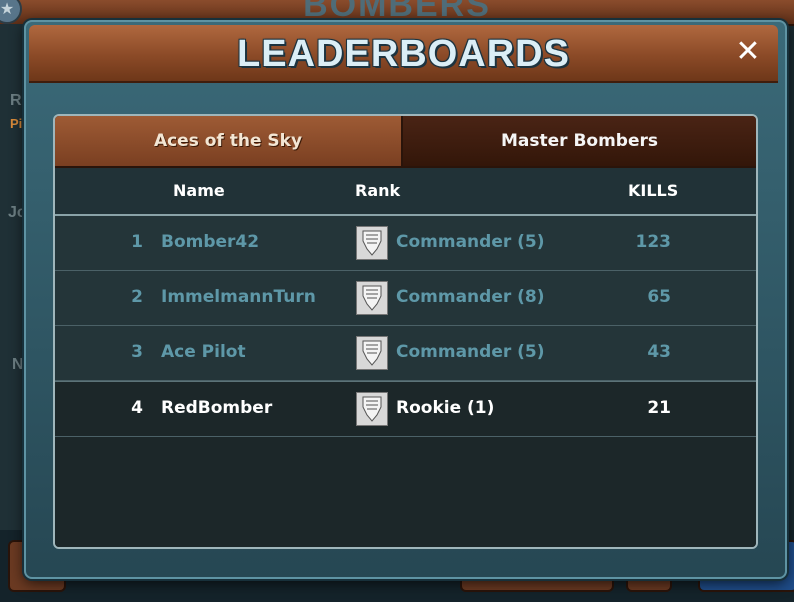 The width and height of the screenshot is (794, 602). Describe the element at coordinates (405, 192) in the screenshot. I see `table-header: Name Rank KILLS` at that location.